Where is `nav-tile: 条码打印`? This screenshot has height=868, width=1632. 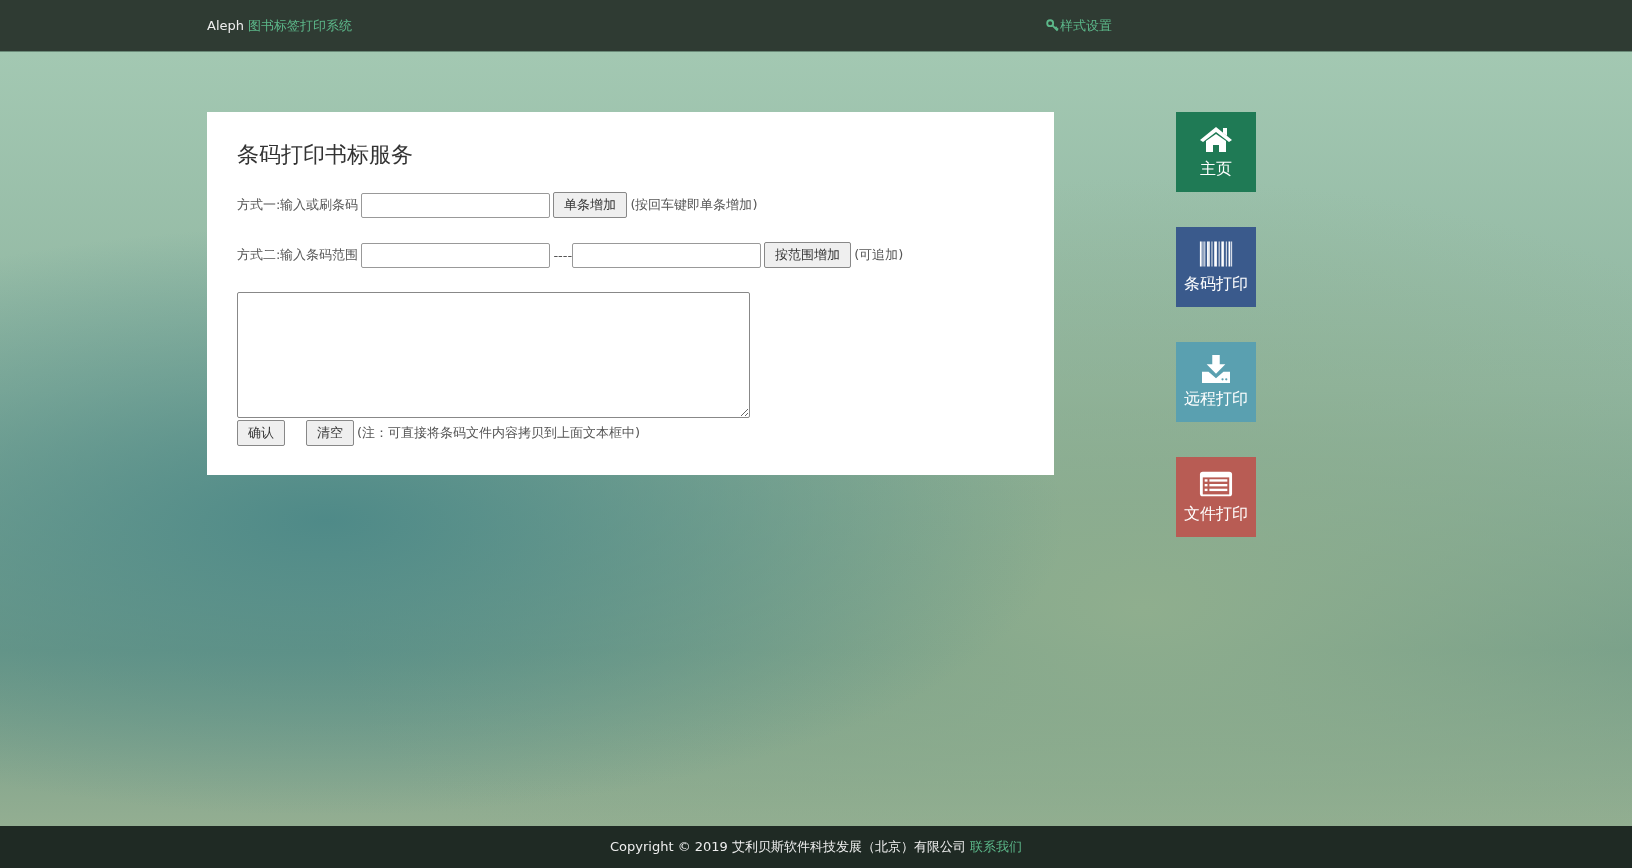
nav-tile: 条码打印 is located at coordinates (1216, 267).